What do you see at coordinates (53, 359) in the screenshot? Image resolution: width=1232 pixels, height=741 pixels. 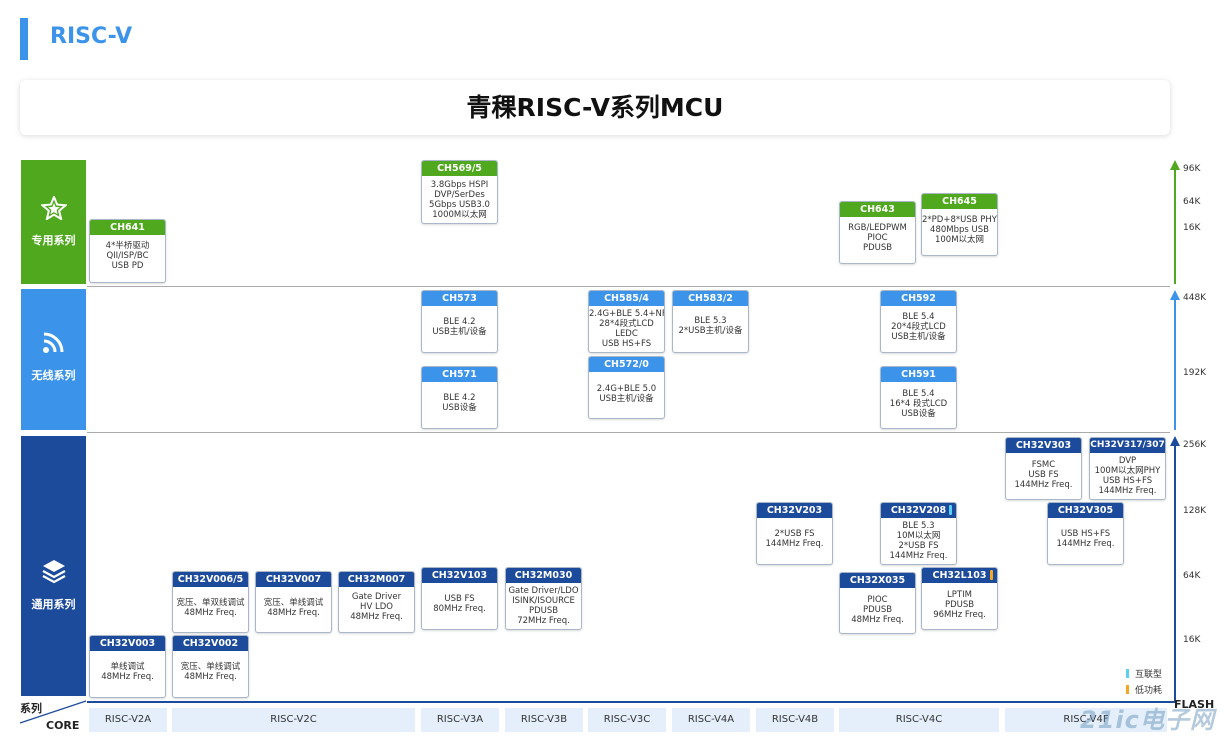 I see `section-wireless: 无线系列` at bounding box center [53, 359].